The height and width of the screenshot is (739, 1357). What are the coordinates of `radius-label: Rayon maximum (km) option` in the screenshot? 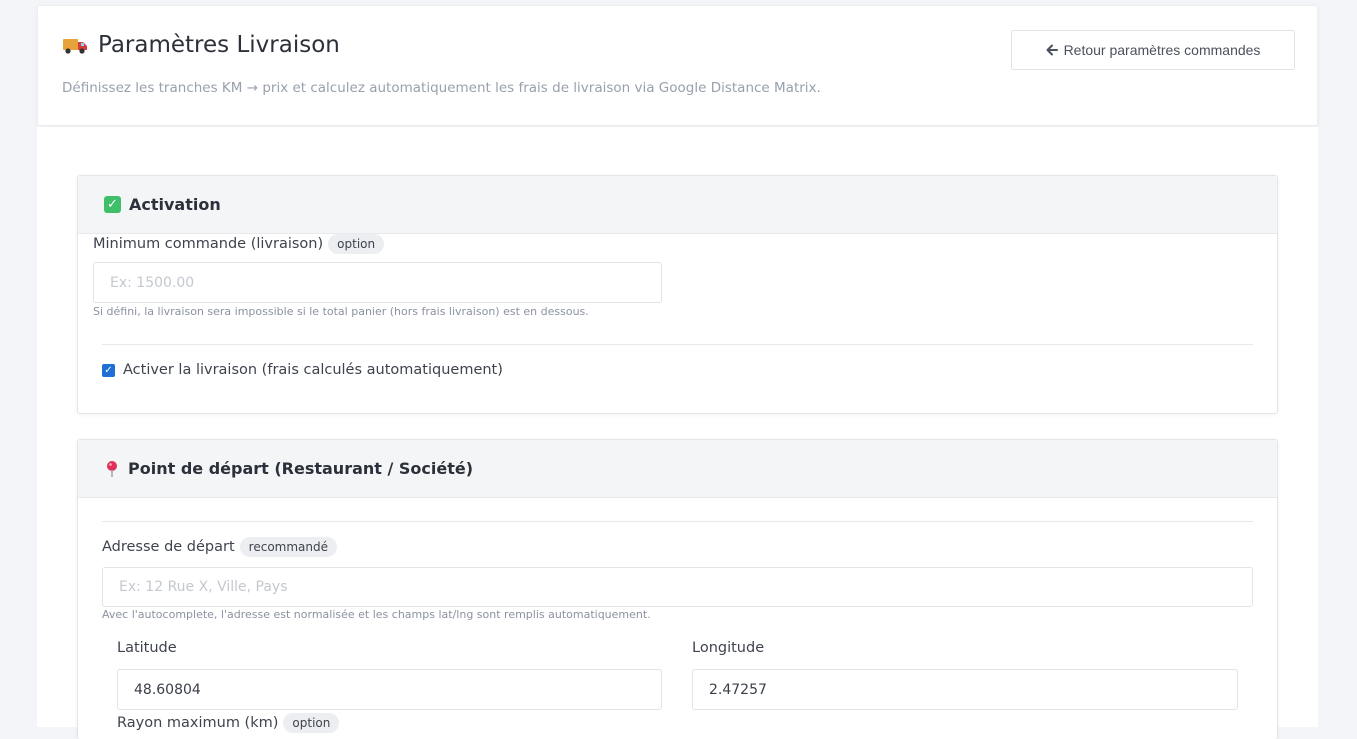 It's located at (228, 723).